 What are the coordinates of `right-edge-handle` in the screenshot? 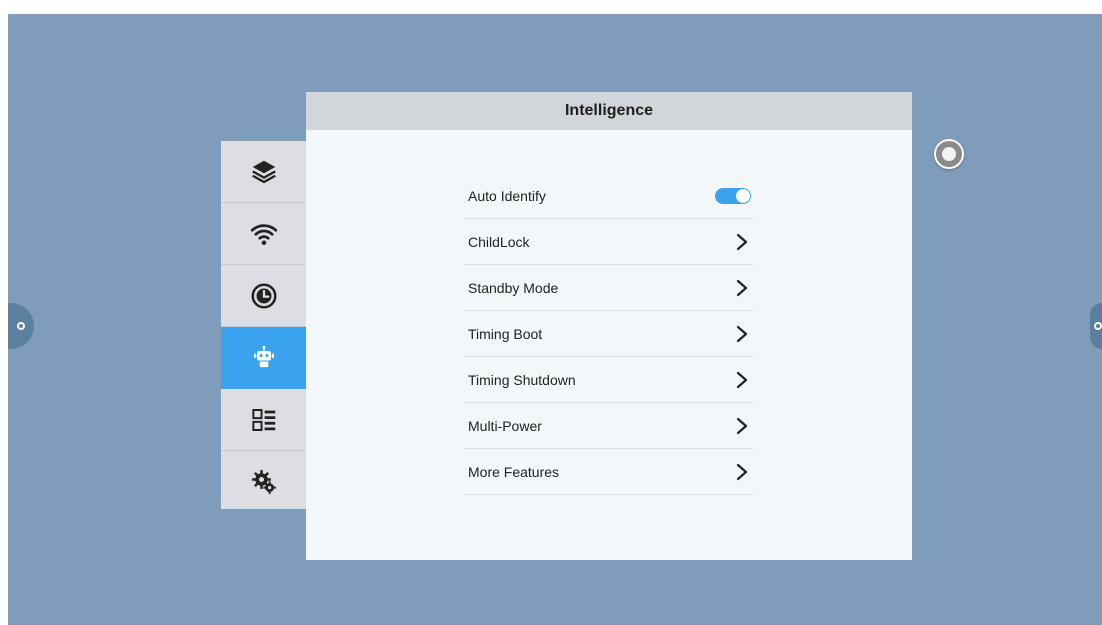 It's located at (1096, 326).